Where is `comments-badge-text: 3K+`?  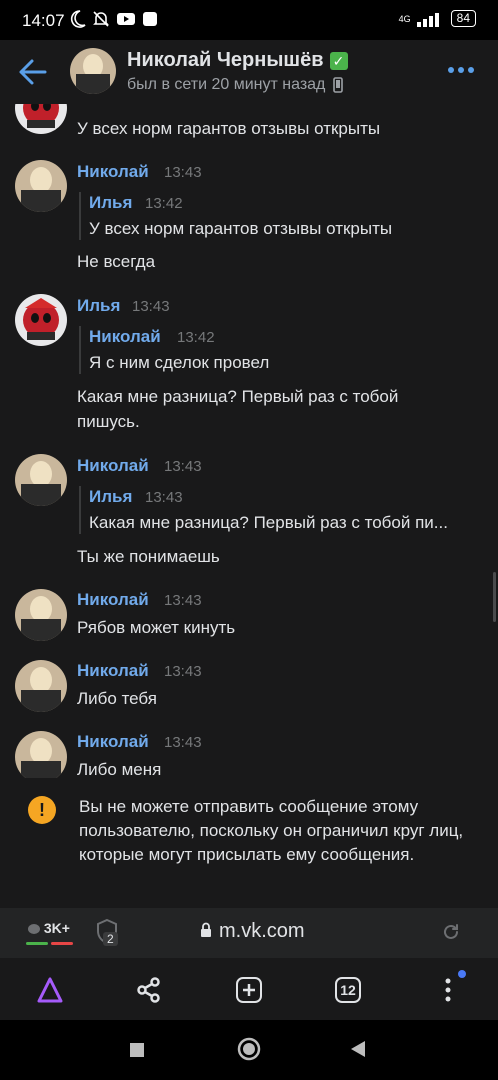
comments-badge-text: 3K+ is located at coordinates (56, 928).